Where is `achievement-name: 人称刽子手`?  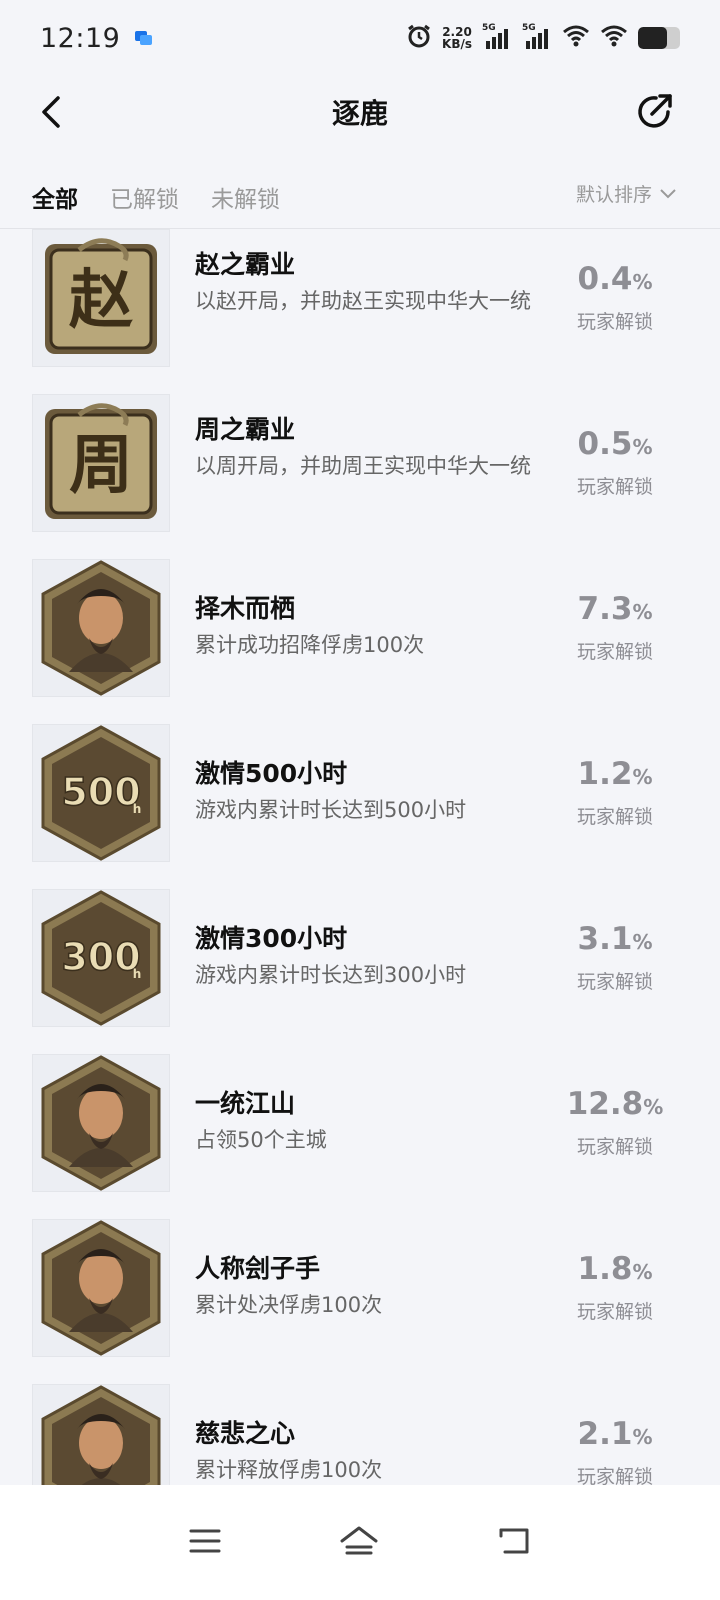
achievement-name: 人称刽子手 is located at coordinates (258, 1268).